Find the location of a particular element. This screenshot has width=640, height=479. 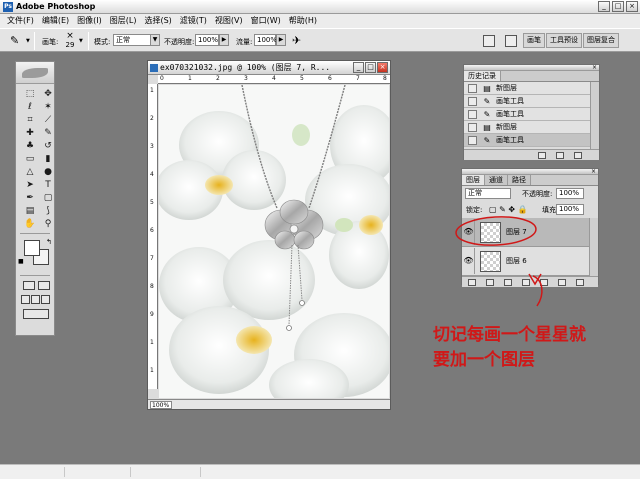

full-screen-button is located at coordinates (45, 299).